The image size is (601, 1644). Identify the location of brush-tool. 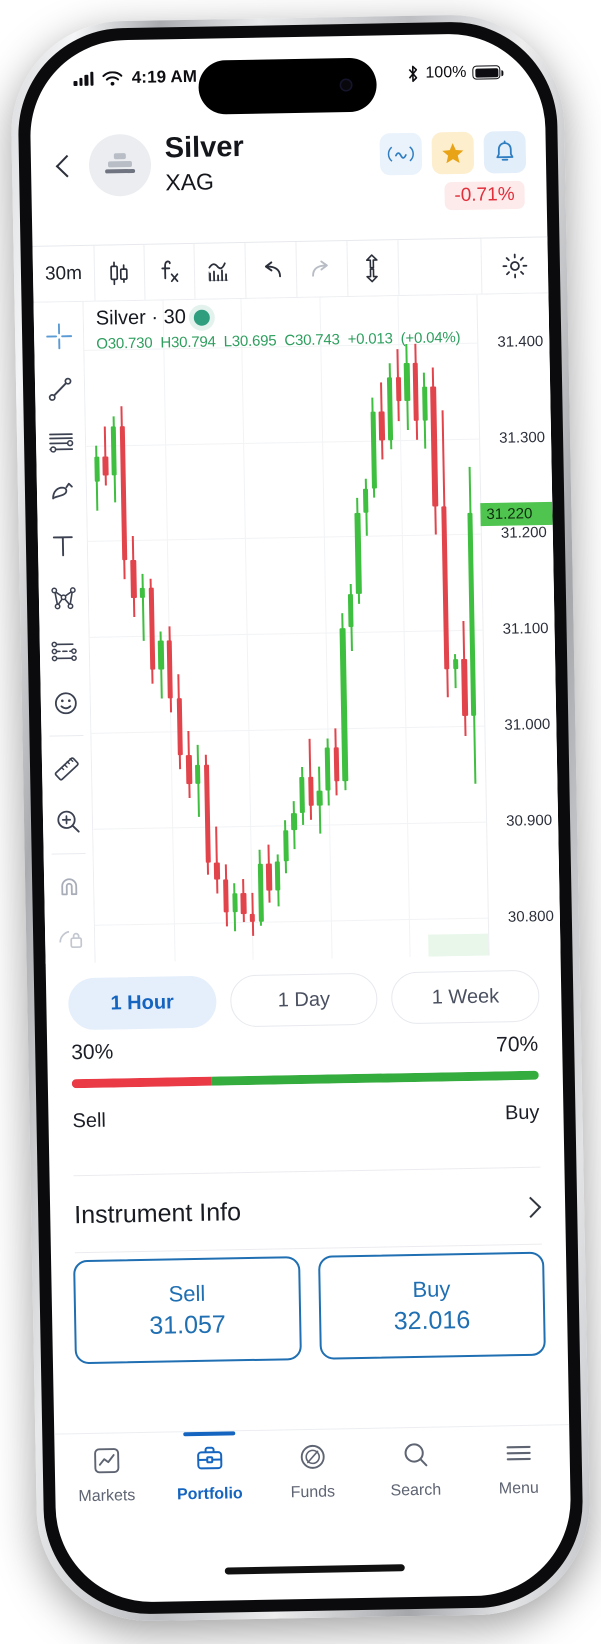
(61, 493).